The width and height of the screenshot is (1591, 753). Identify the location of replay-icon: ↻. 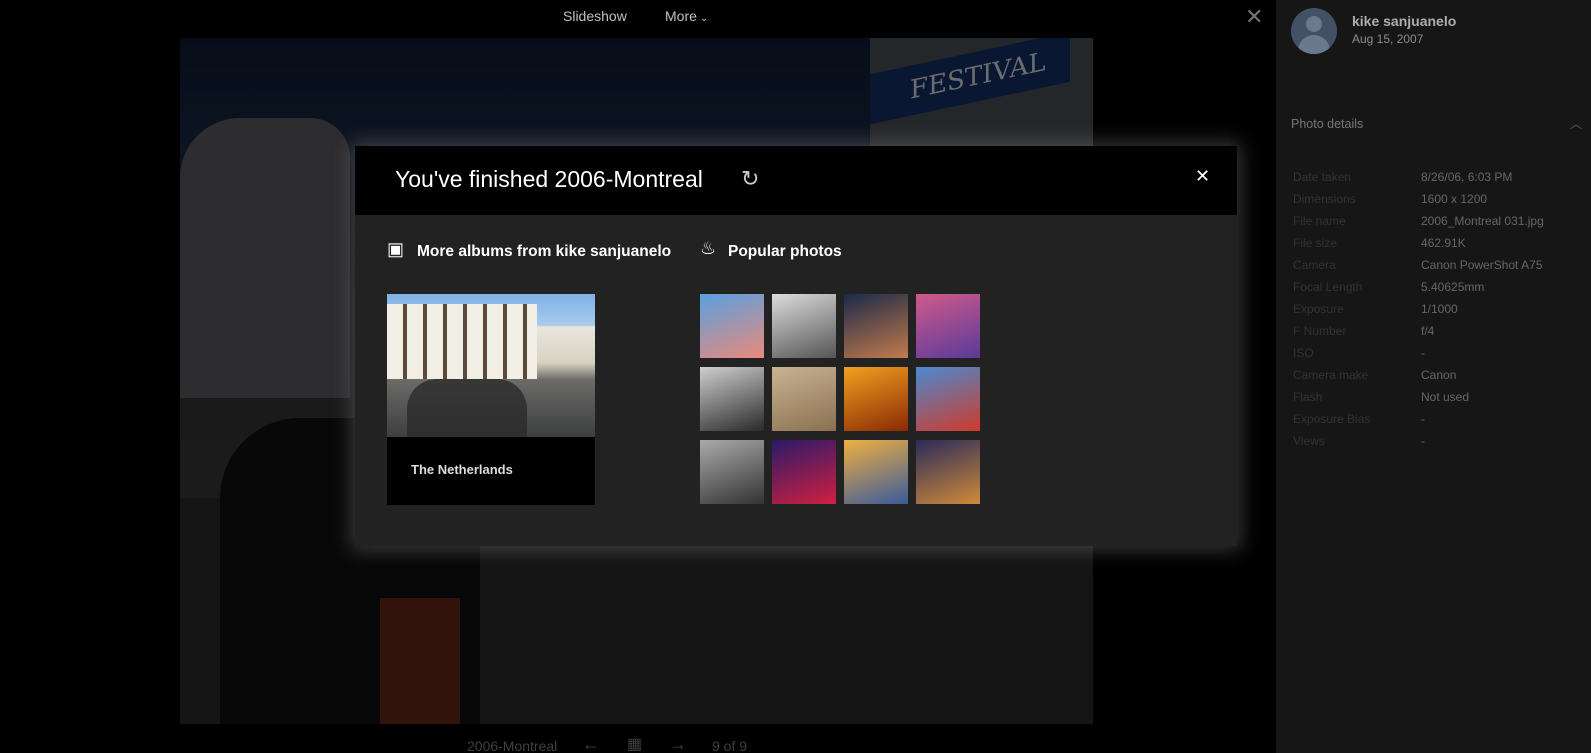
(750, 179).